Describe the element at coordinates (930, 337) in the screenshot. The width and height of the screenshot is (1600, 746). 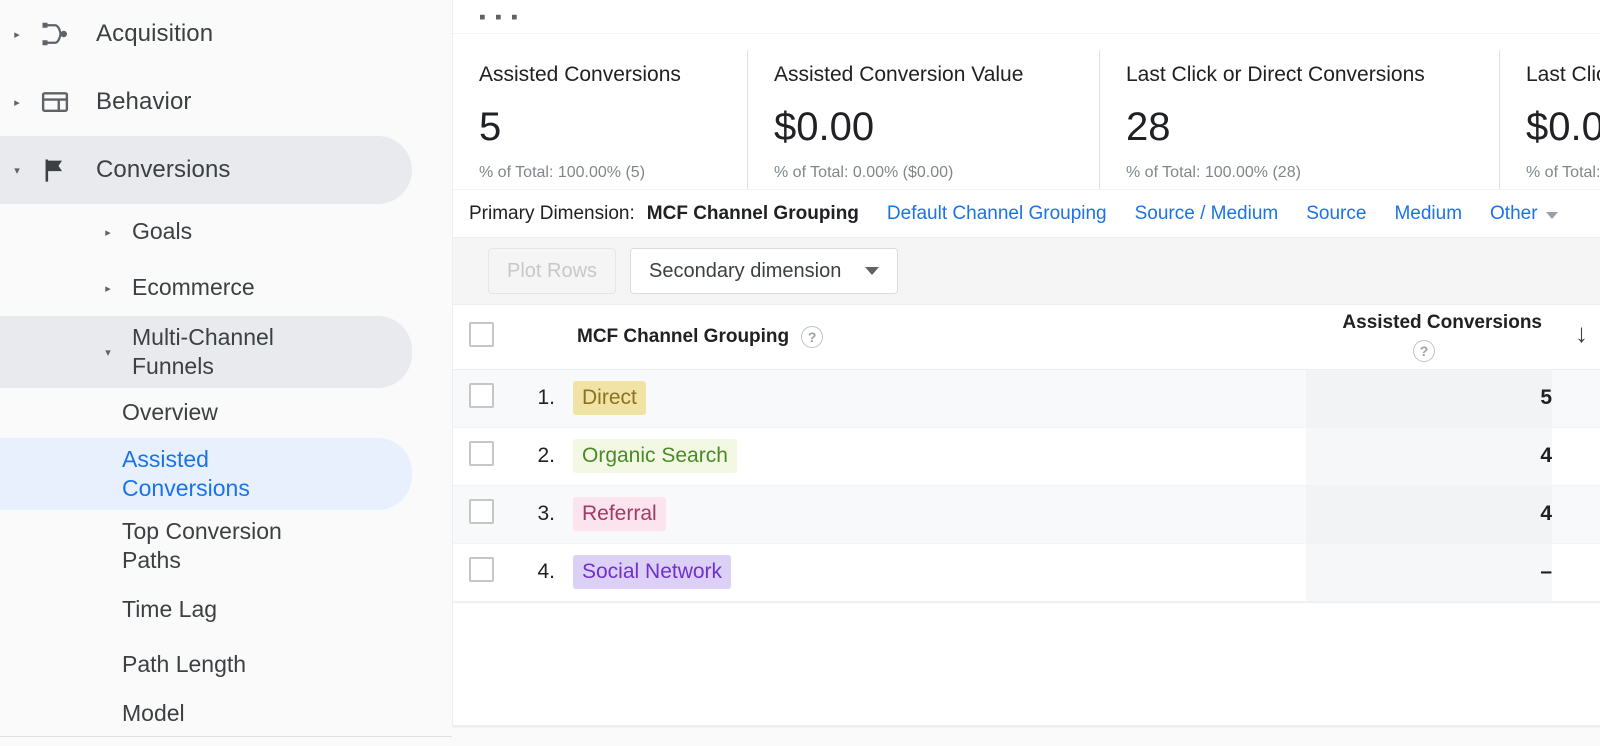
I see `dimension-header-cell: MCF Channel Grouping ?` at that location.